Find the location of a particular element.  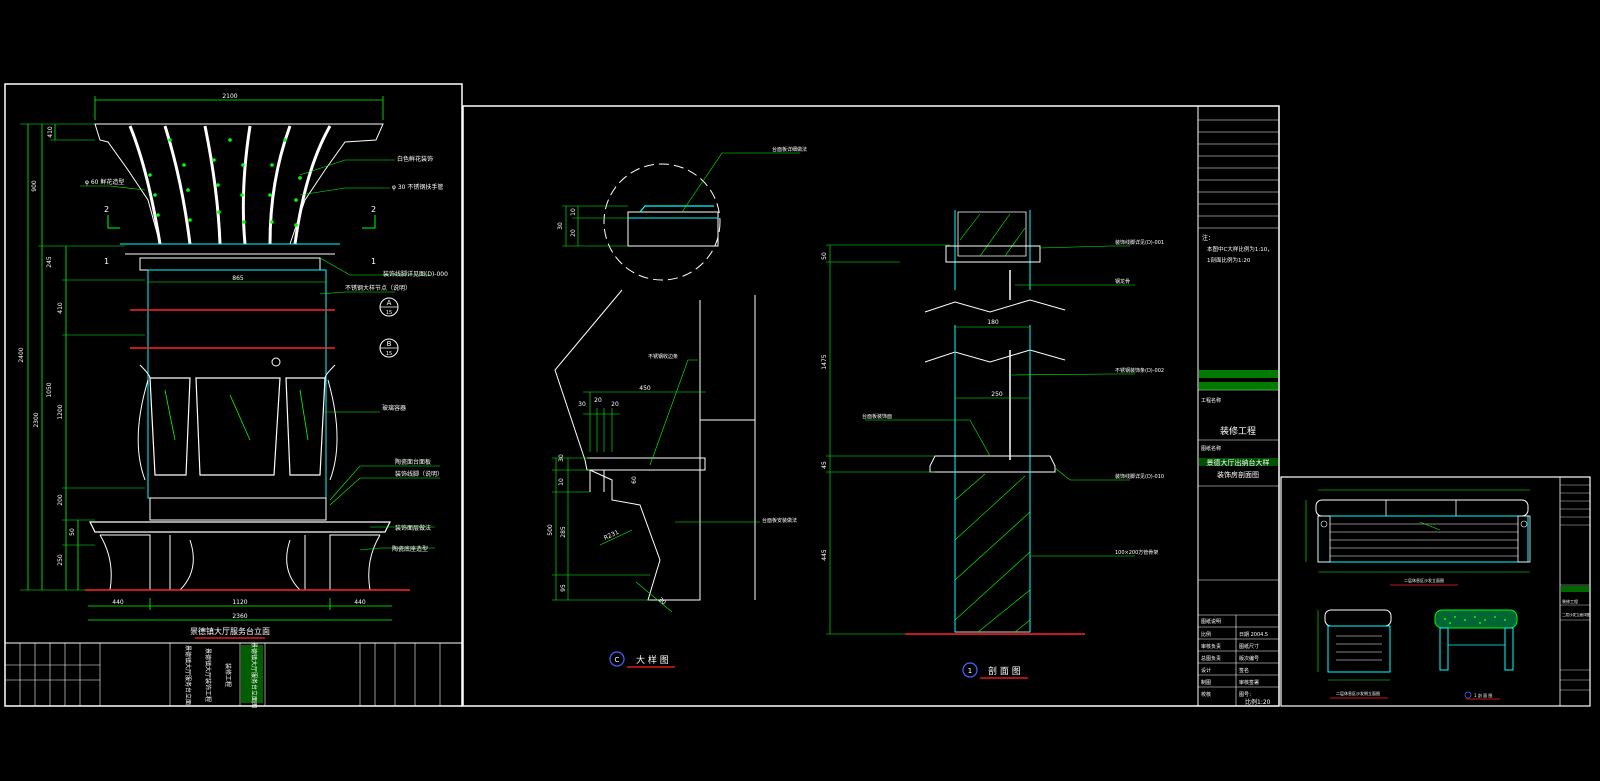

section-label-3: 不锈钢装饰条(D)-002 is located at coordinates (1139, 370).